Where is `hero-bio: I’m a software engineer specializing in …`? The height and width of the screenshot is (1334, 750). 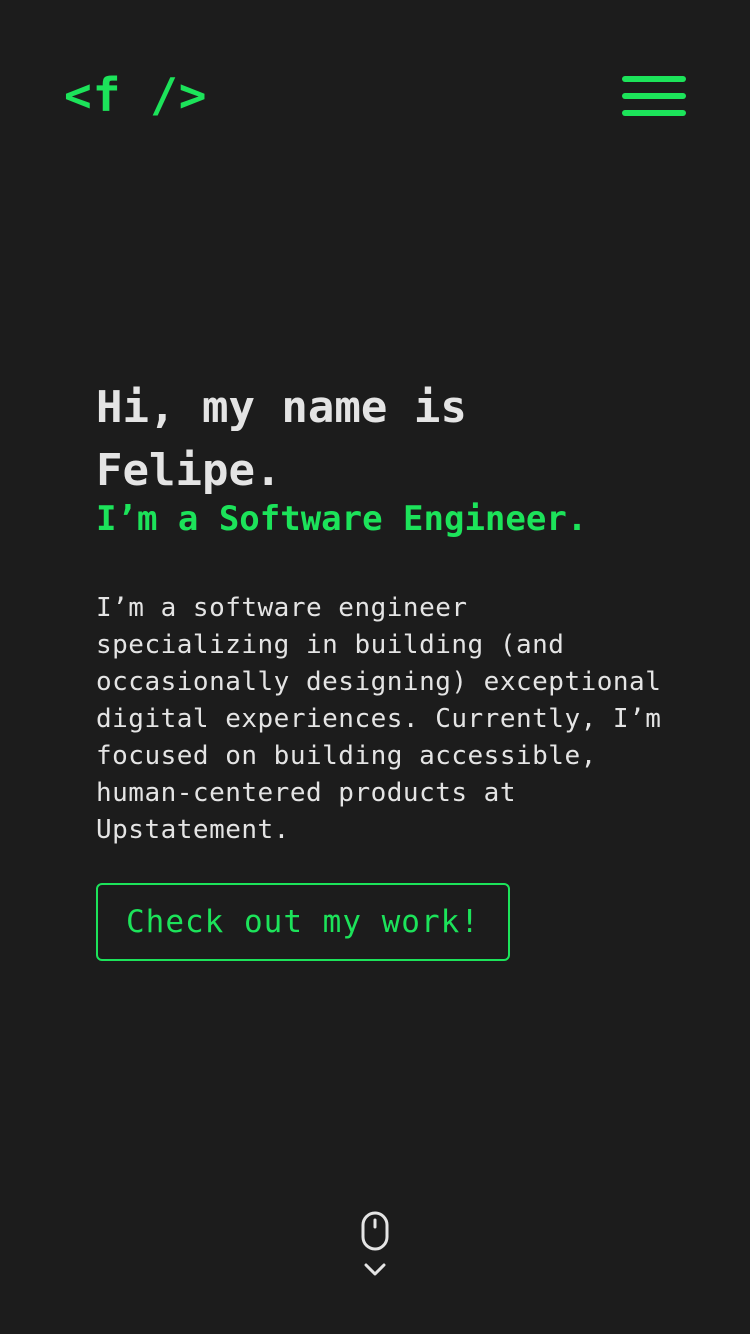
hero-bio: I’m a software engineer specializing in … is located at coordinates (379, 719).